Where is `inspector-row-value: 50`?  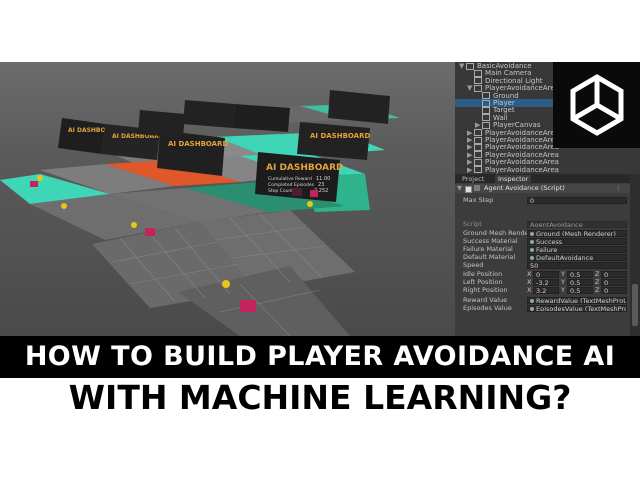 inspector-row-value: 50 is located at coordinates (534, 265).